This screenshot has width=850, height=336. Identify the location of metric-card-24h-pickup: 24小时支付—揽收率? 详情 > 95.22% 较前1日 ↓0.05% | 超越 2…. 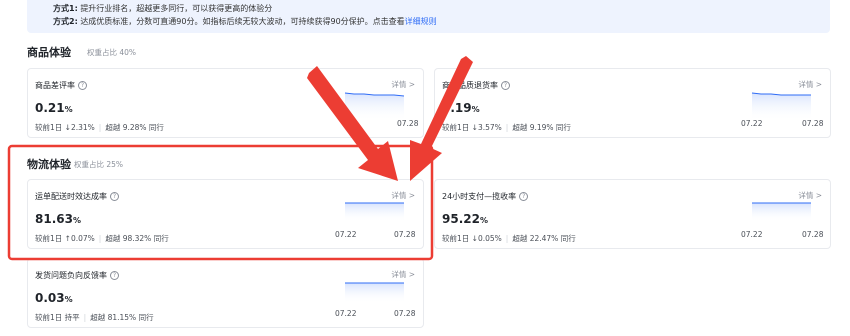
(632, 214).